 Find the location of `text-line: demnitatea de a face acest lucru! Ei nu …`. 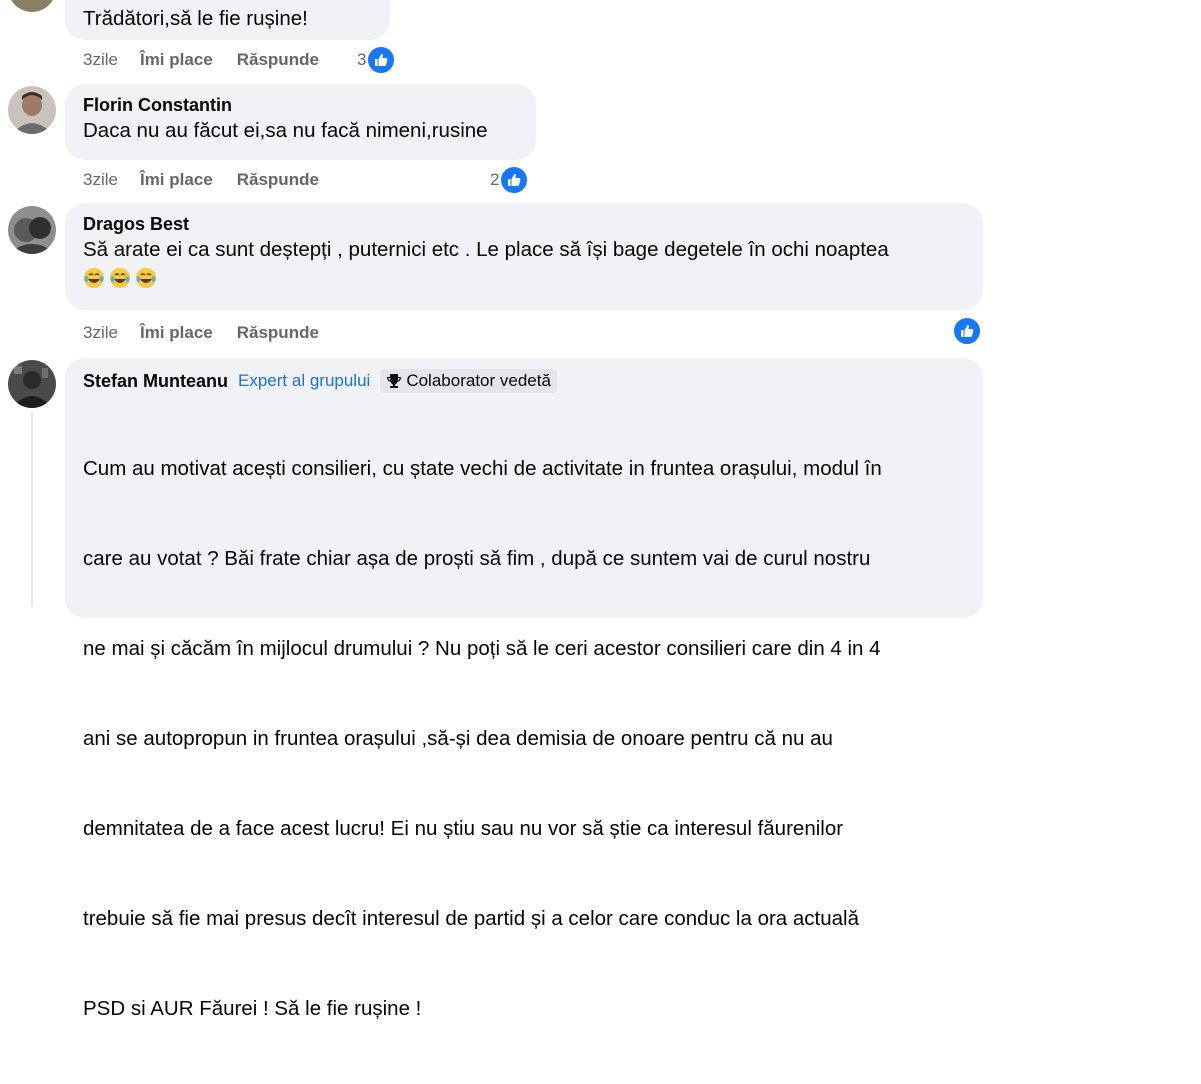

text-line: demnitatea de a face acest lucru! Ei nu … is located at coordinates (463, 828).